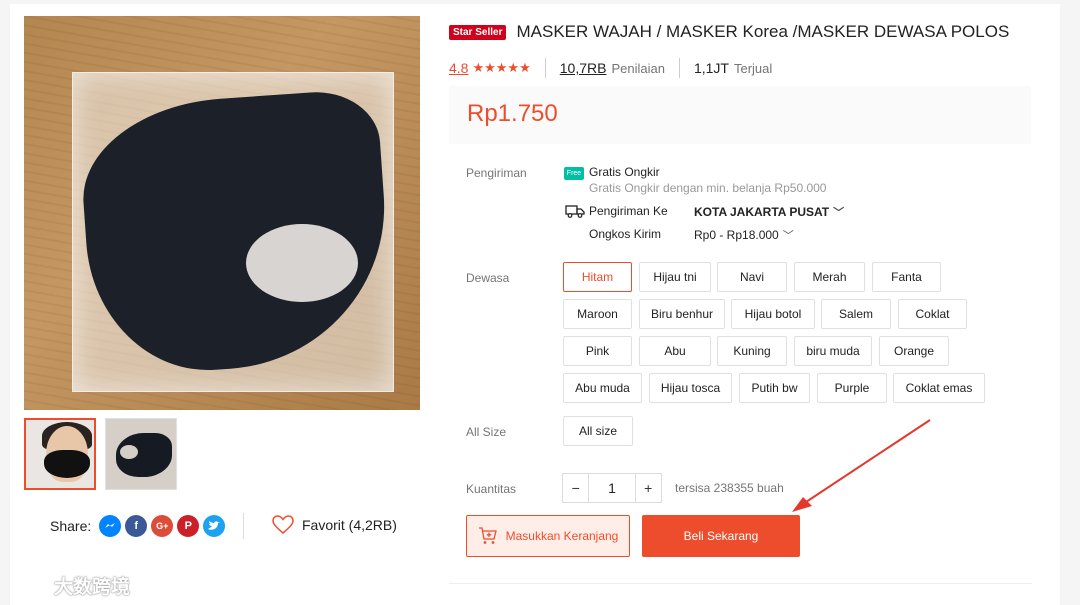 This screenshot has height=605, width=1080. I want to click on variant-option: Biru benhur, so click(682, 314).